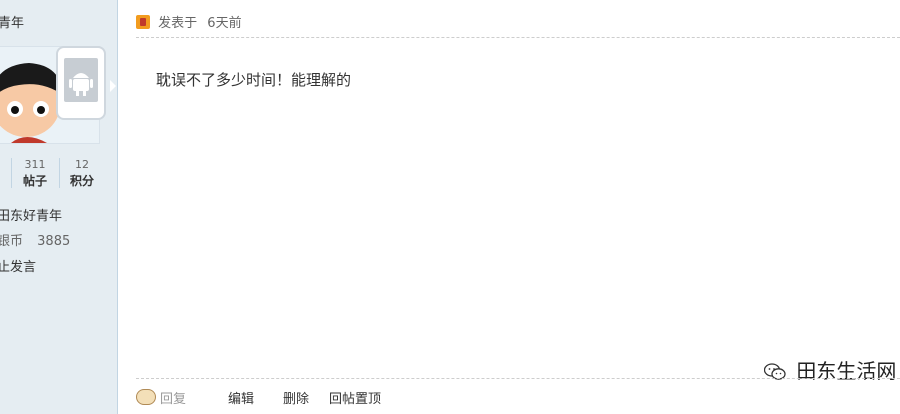 Image resolution: width=900 pixels, height=414 pixels. What do you see at coordinates (113, 86) in the screenshot?
I see `badge-arrow` at bounding box center [113, 86].